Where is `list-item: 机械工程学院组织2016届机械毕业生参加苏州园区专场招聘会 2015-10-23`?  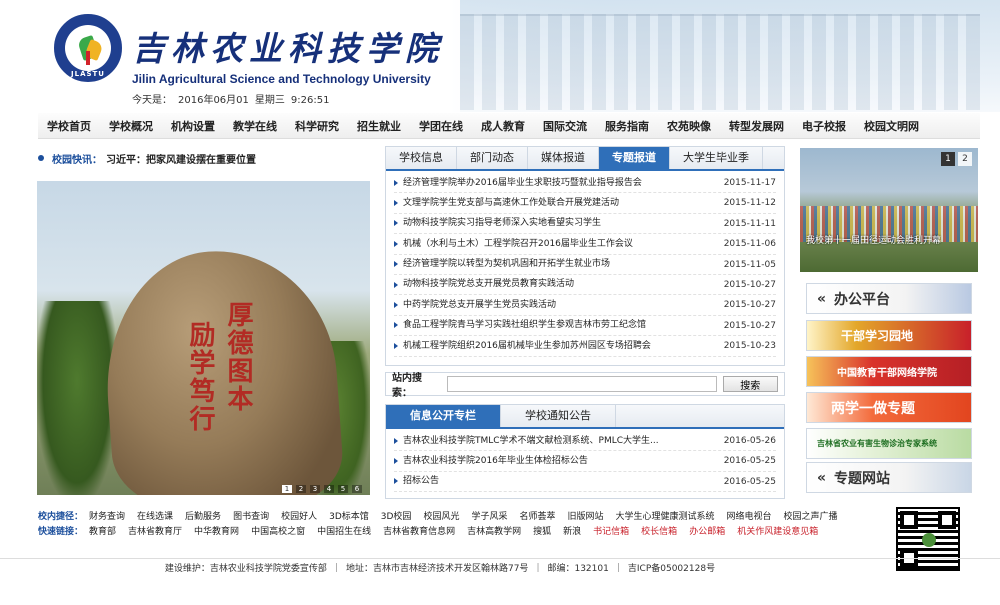 list-item: 机械工程学院组织2016届机械毕业生参加苏州园区专场招聘会 2015-10-23 is located at coordinates (585, 346).